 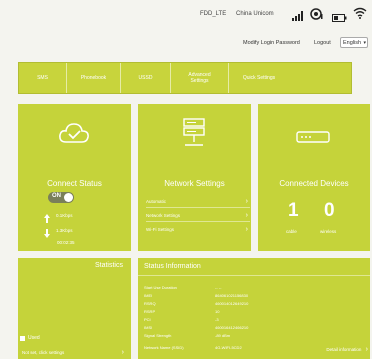 I want to click on detail-information-link: Detail information ›, so click(x=335, y=350).